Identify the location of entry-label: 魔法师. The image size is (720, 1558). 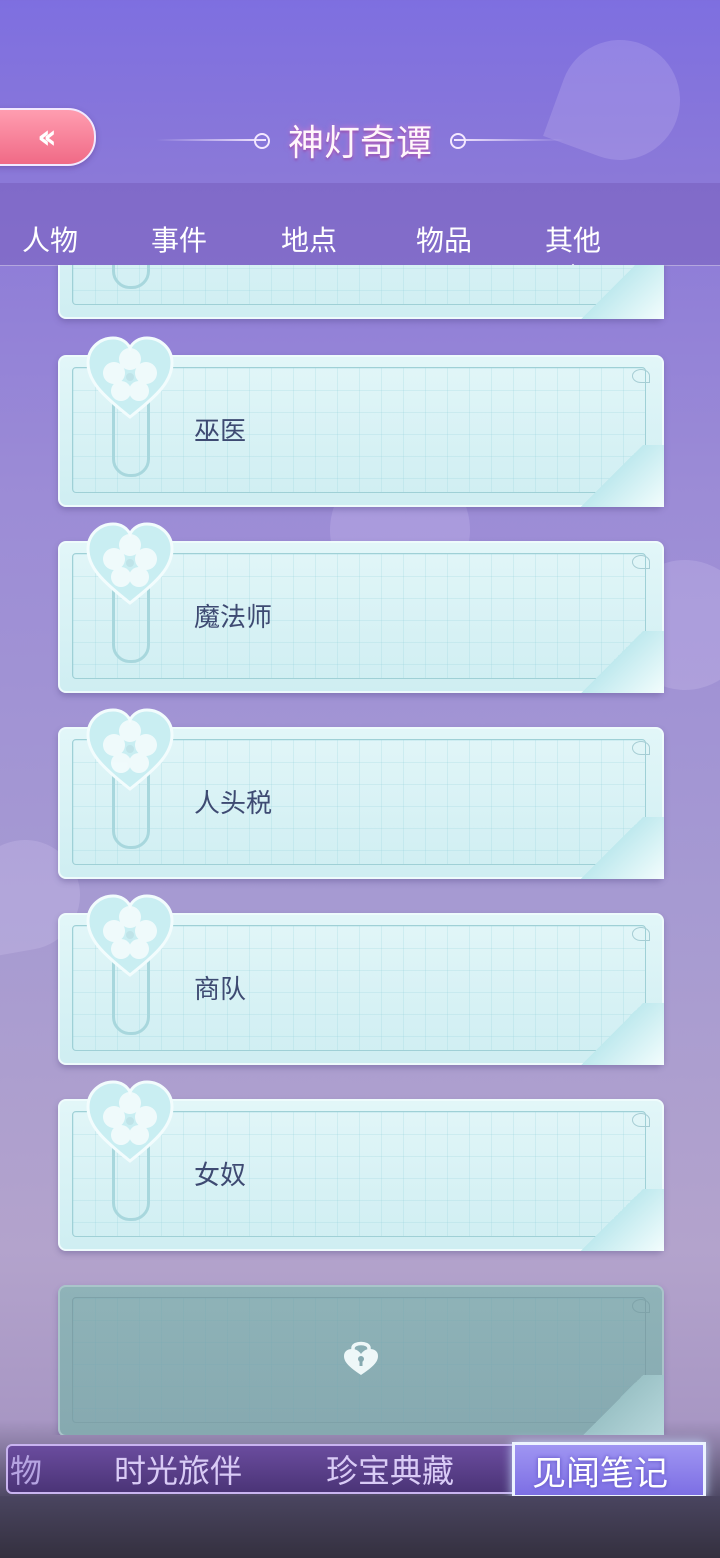
(233, 618).